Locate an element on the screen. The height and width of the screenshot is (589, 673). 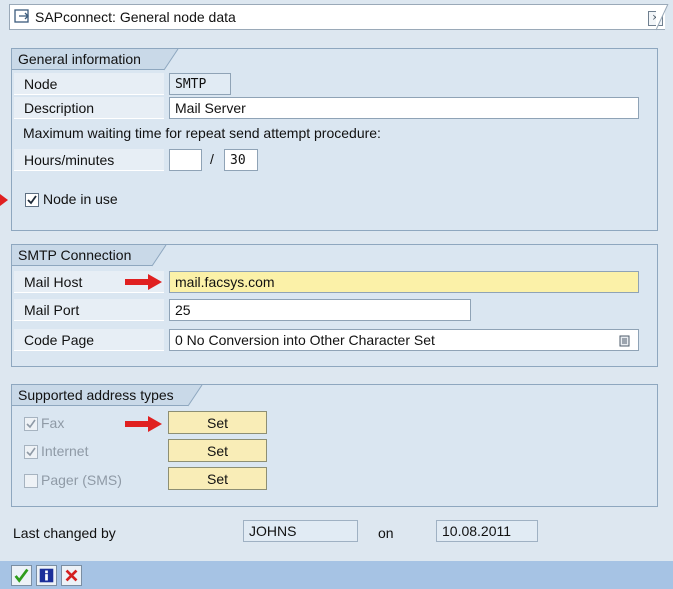
footer-toolbar is located at coordinates (336, 575).